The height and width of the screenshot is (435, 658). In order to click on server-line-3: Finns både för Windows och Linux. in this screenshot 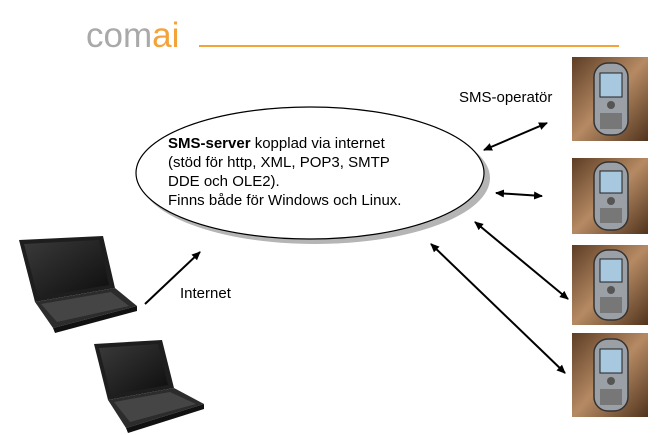, I will do `click(285, 200)`.